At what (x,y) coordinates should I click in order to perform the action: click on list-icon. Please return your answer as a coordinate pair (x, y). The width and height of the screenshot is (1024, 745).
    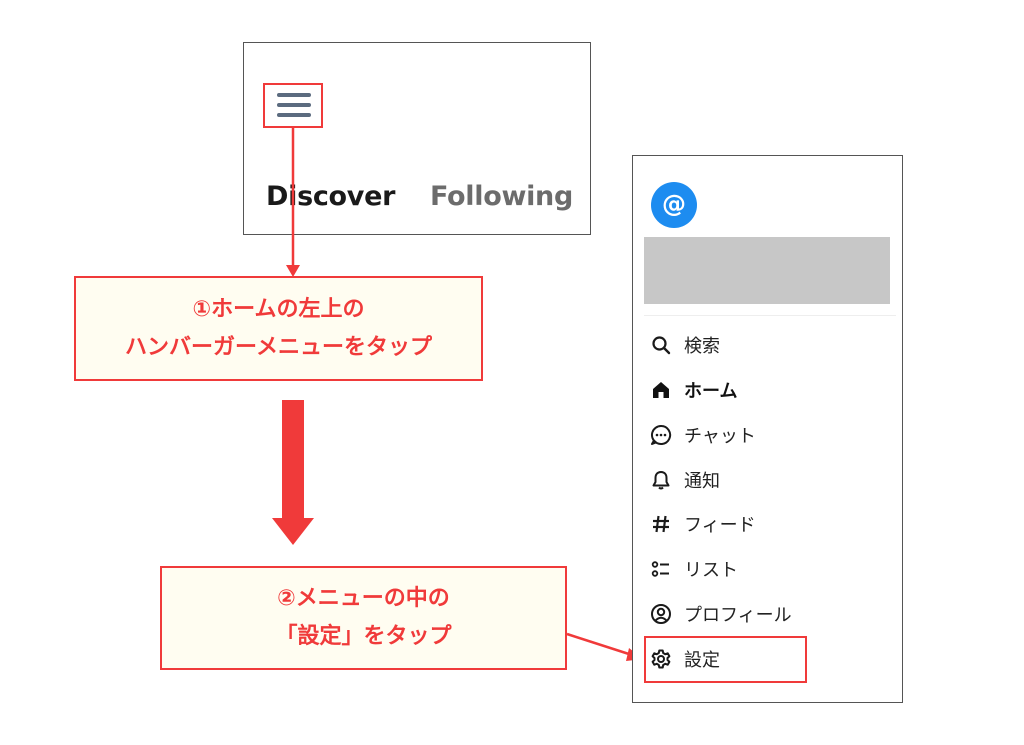
    Looking at the image, I should click on (661, 569).